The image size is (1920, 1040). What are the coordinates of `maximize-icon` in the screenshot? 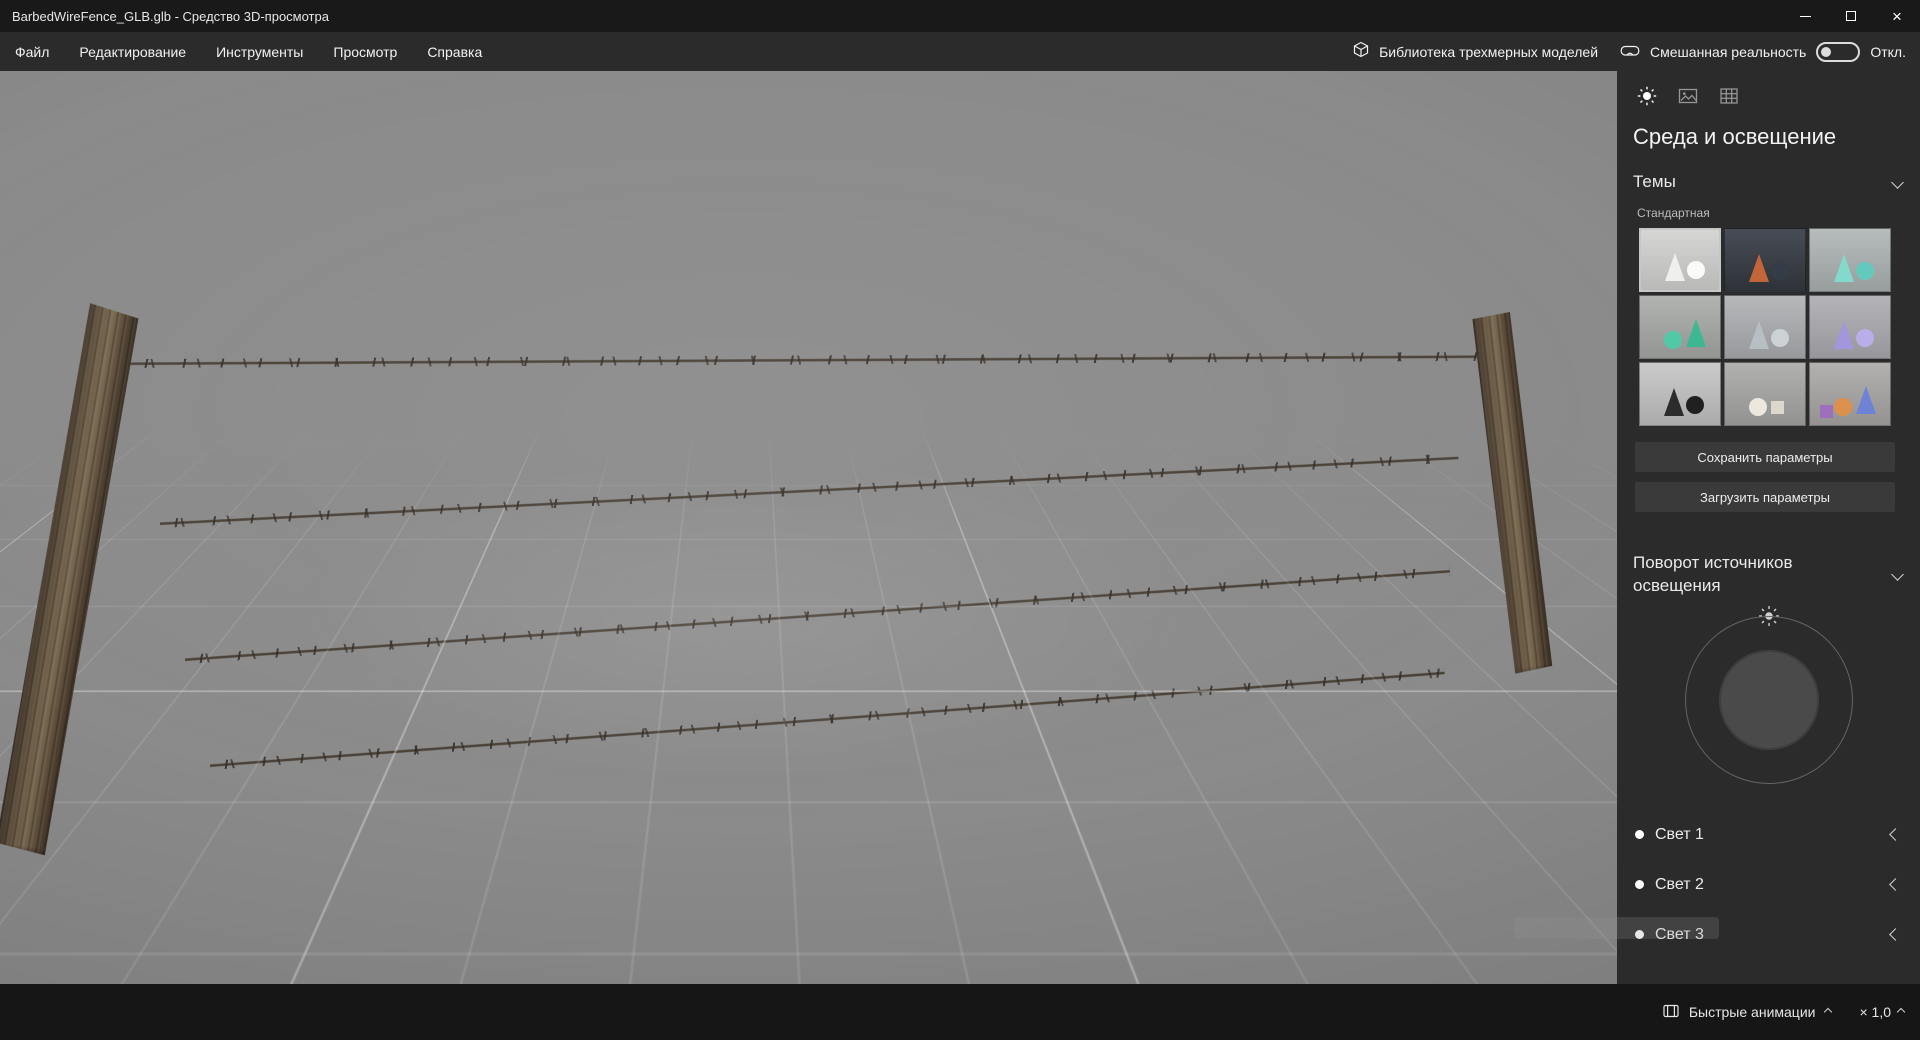 It's located at (1851, 16).